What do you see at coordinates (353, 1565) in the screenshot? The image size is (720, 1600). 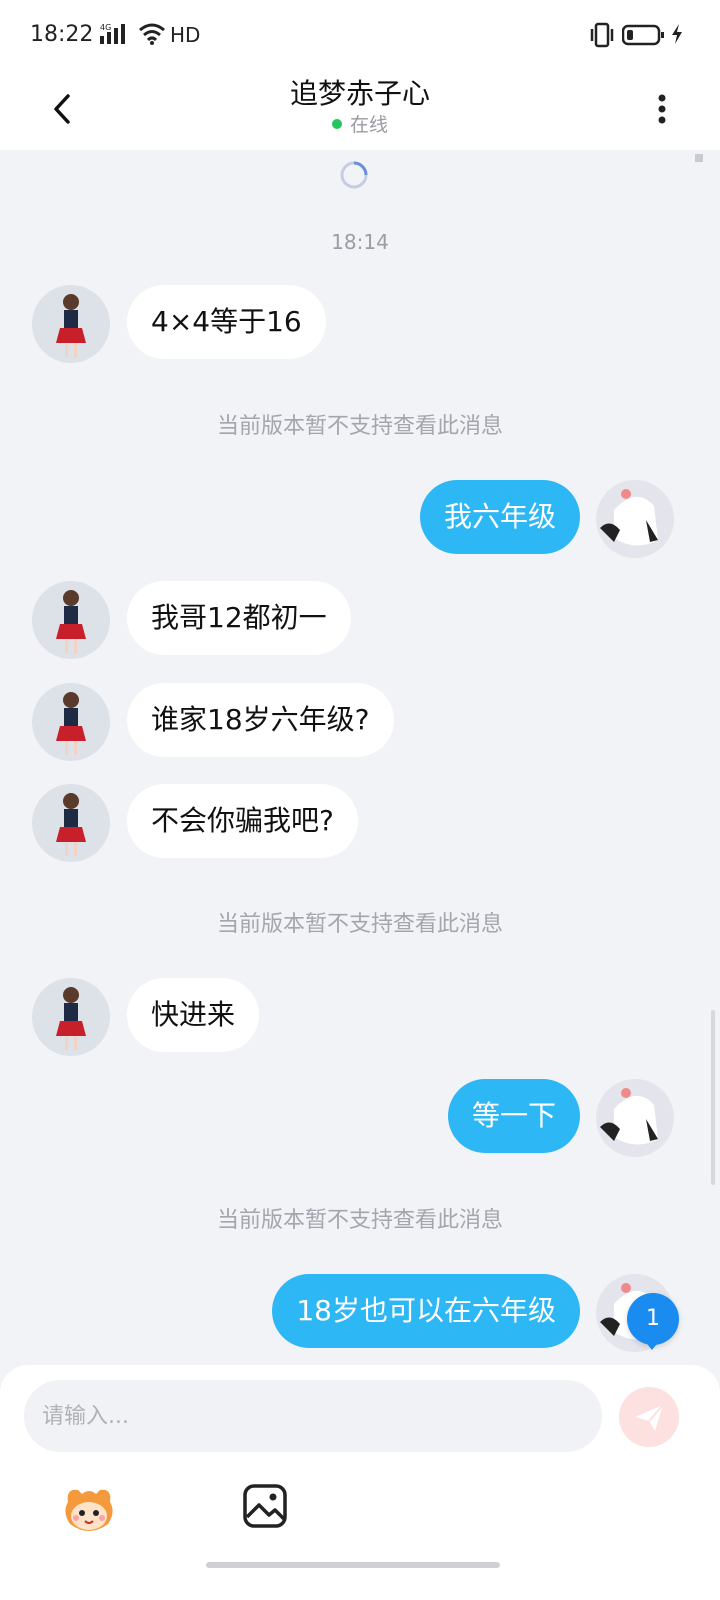 I see `home-indicator` at bounding box center [353, 1565].